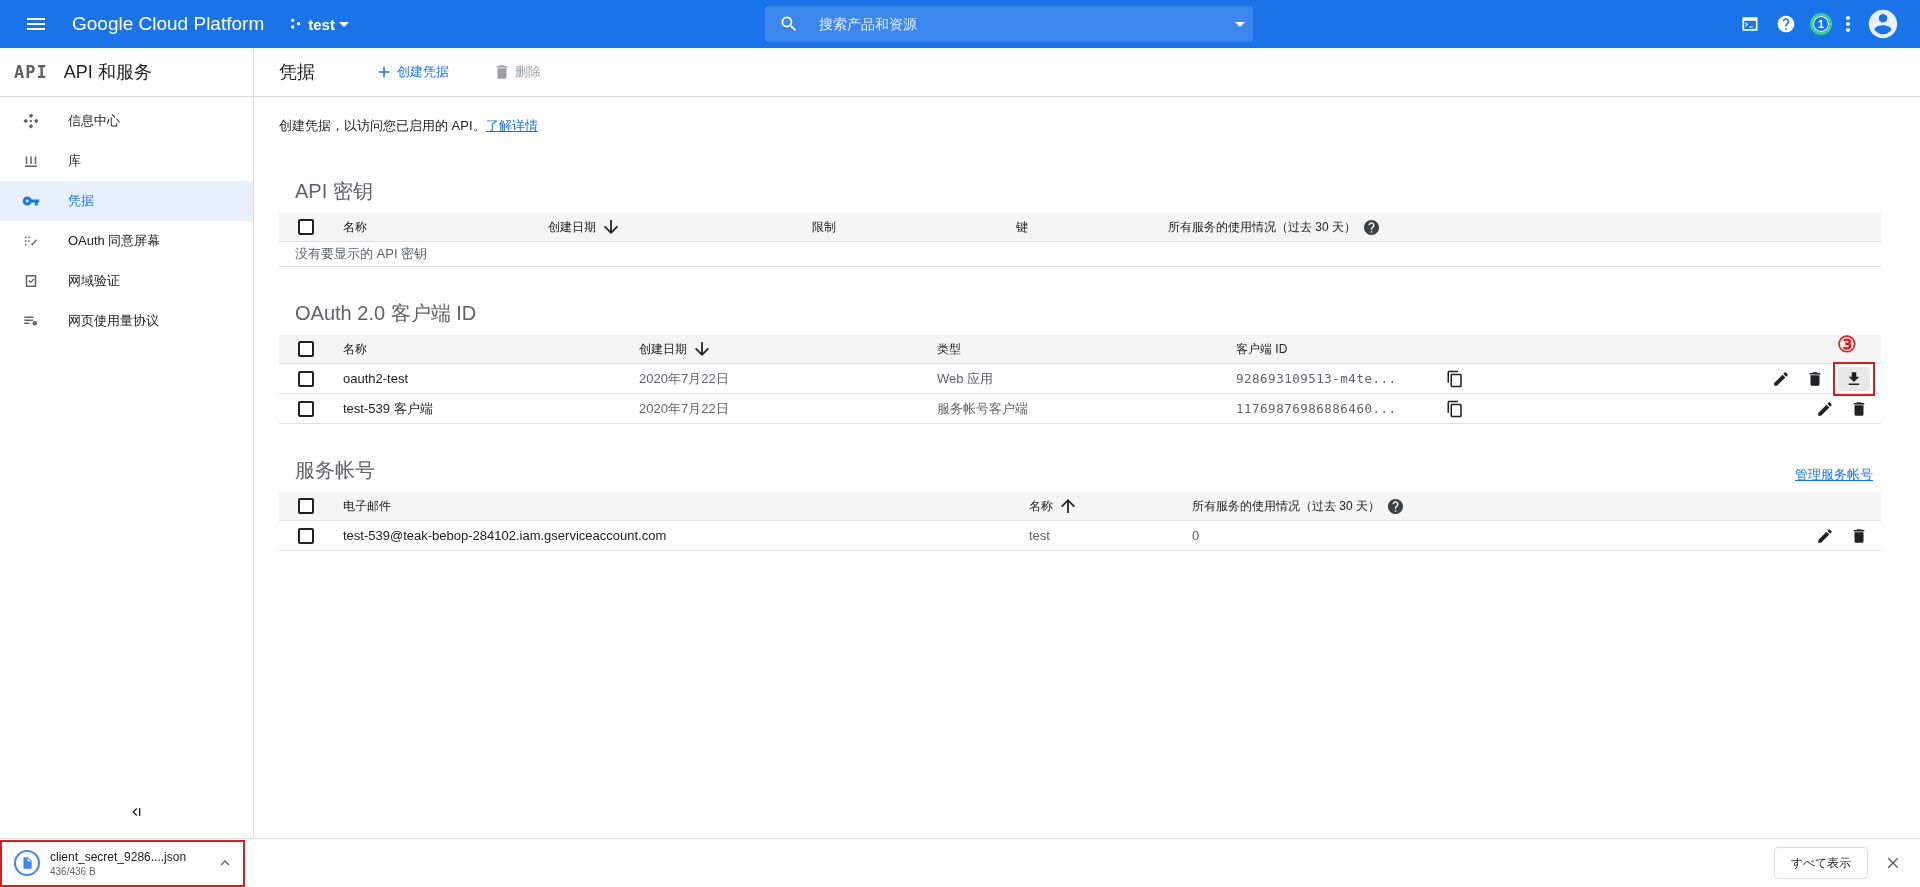 This screenshot has height=887, width=1920. What do you see at coordinates (1039, 535) in the screenshot?
I see `table-cell: test` at bounding box center [1039, 535].